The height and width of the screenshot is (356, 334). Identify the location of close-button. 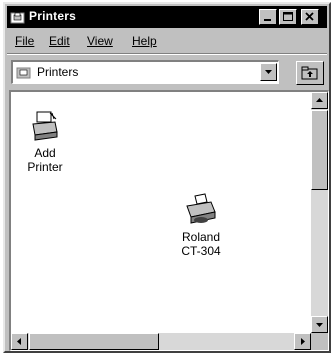
(310, 17).